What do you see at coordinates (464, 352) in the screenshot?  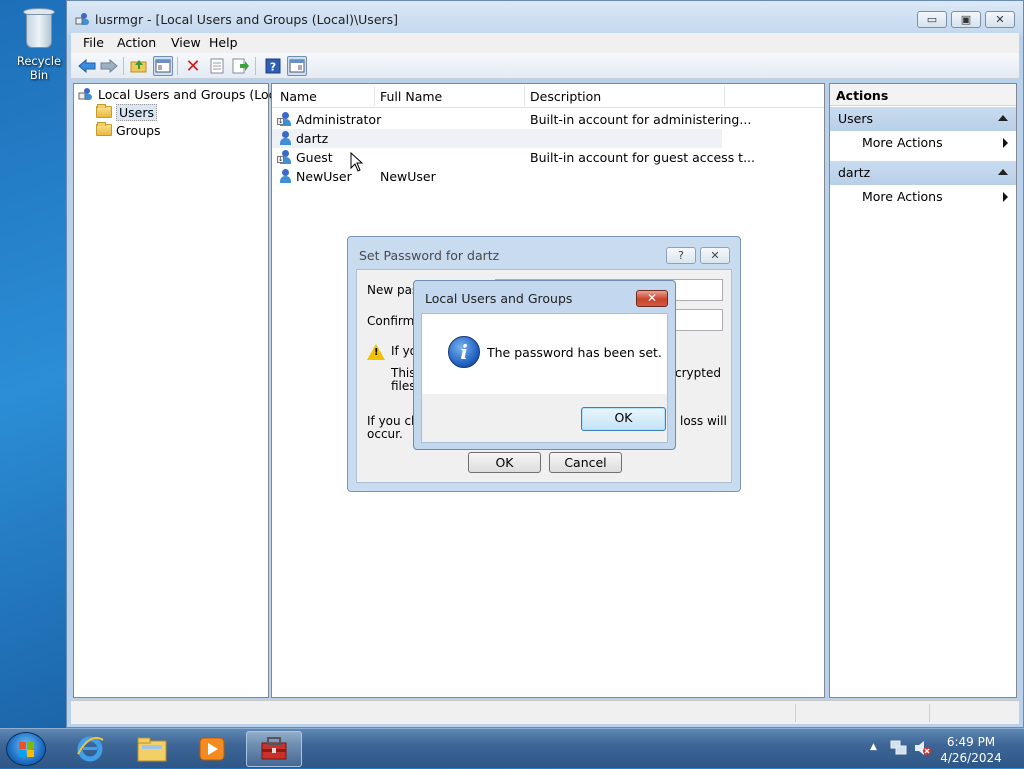 I see `information-icon: i` at bounding box center [464, 352].